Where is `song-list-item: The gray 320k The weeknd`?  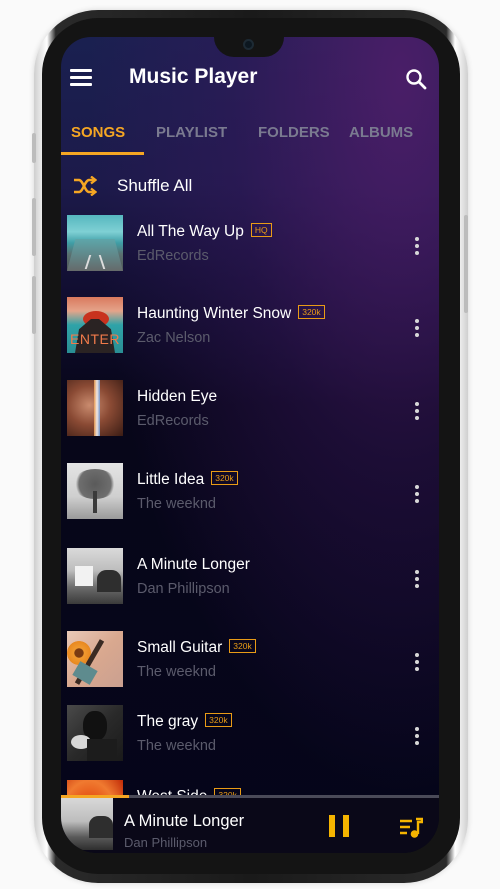
song-list-item: The gray 320k The weeknd is located at coordinates (250, 731).